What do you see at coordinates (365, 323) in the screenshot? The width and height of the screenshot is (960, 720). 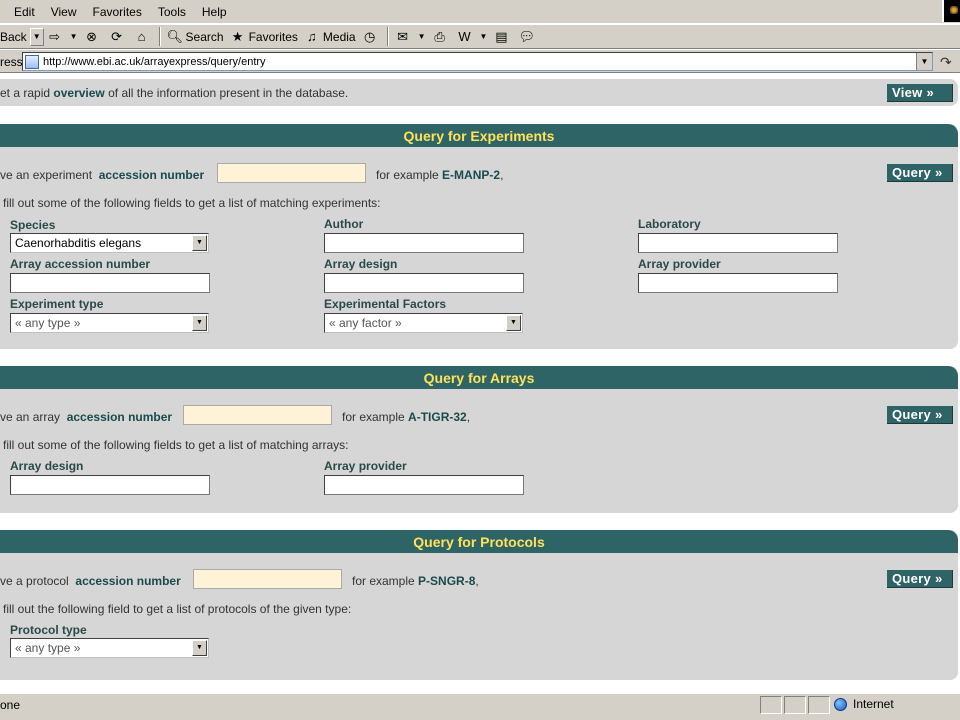 I see `experimental-factors-value: « any factor »` at bounding box center [365, 323].